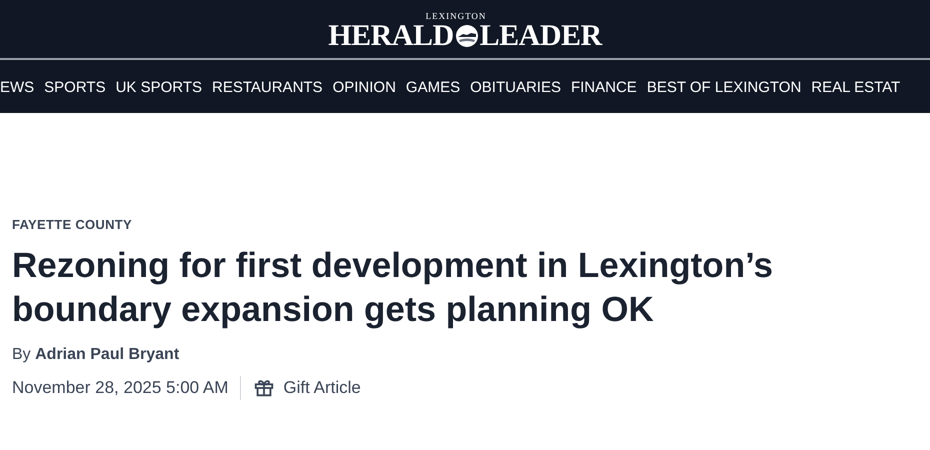  I want to click on nav-link: OPINION, so click(364, 87).